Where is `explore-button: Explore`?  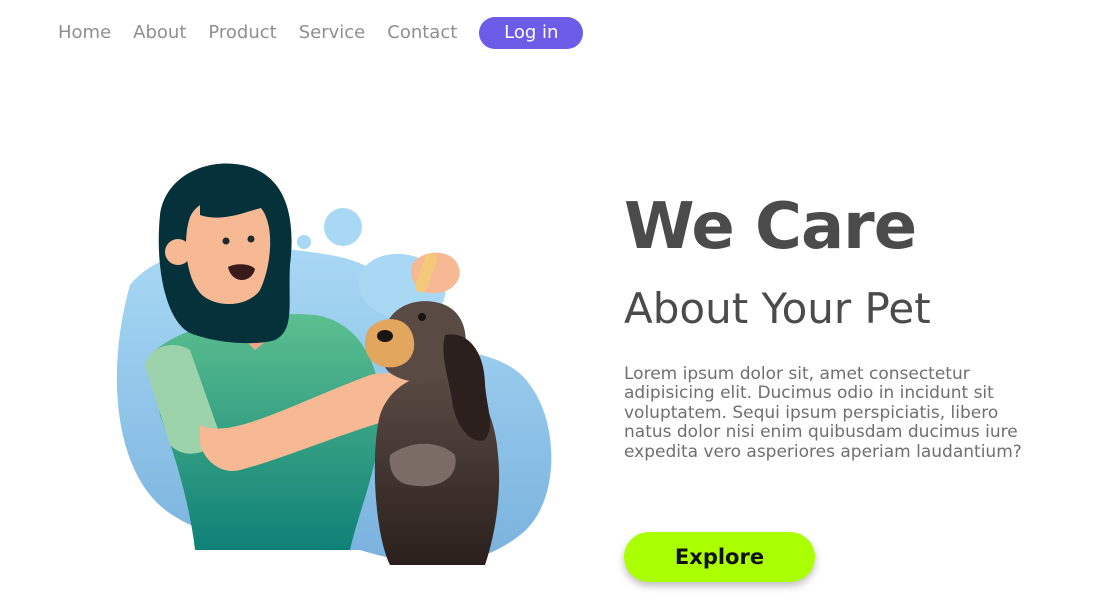
explore-button: Explore is located at coordinates (719, 557).